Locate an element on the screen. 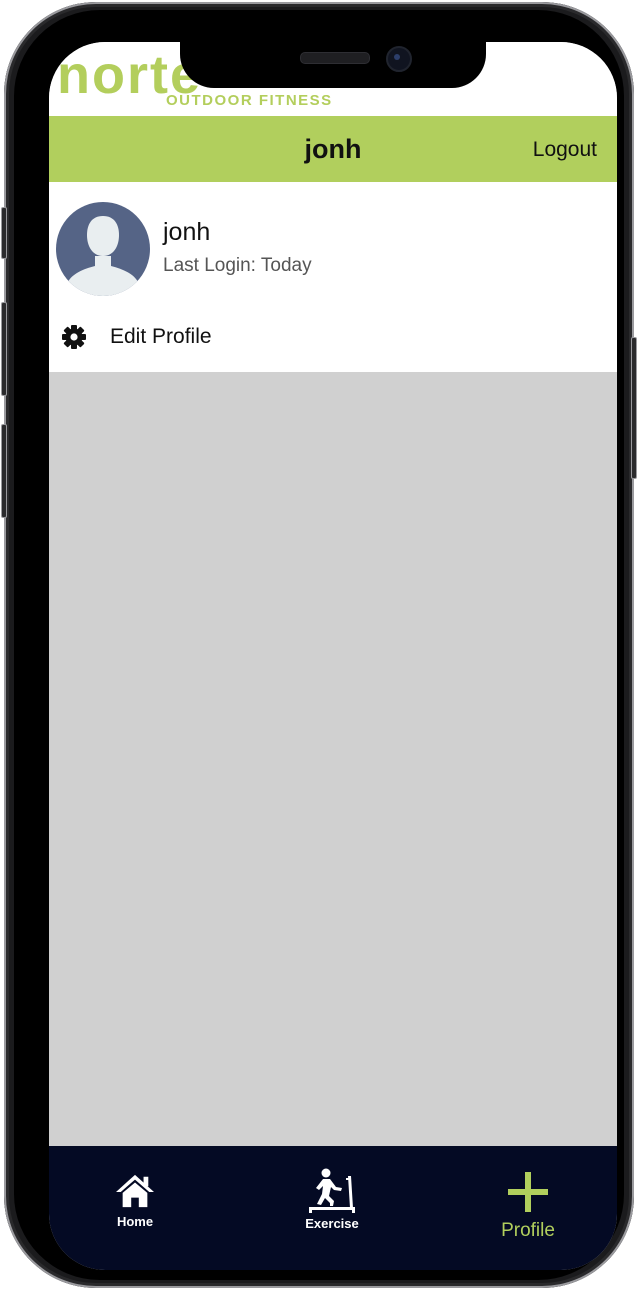  volume-up-button is located at coordinates (4, 349).